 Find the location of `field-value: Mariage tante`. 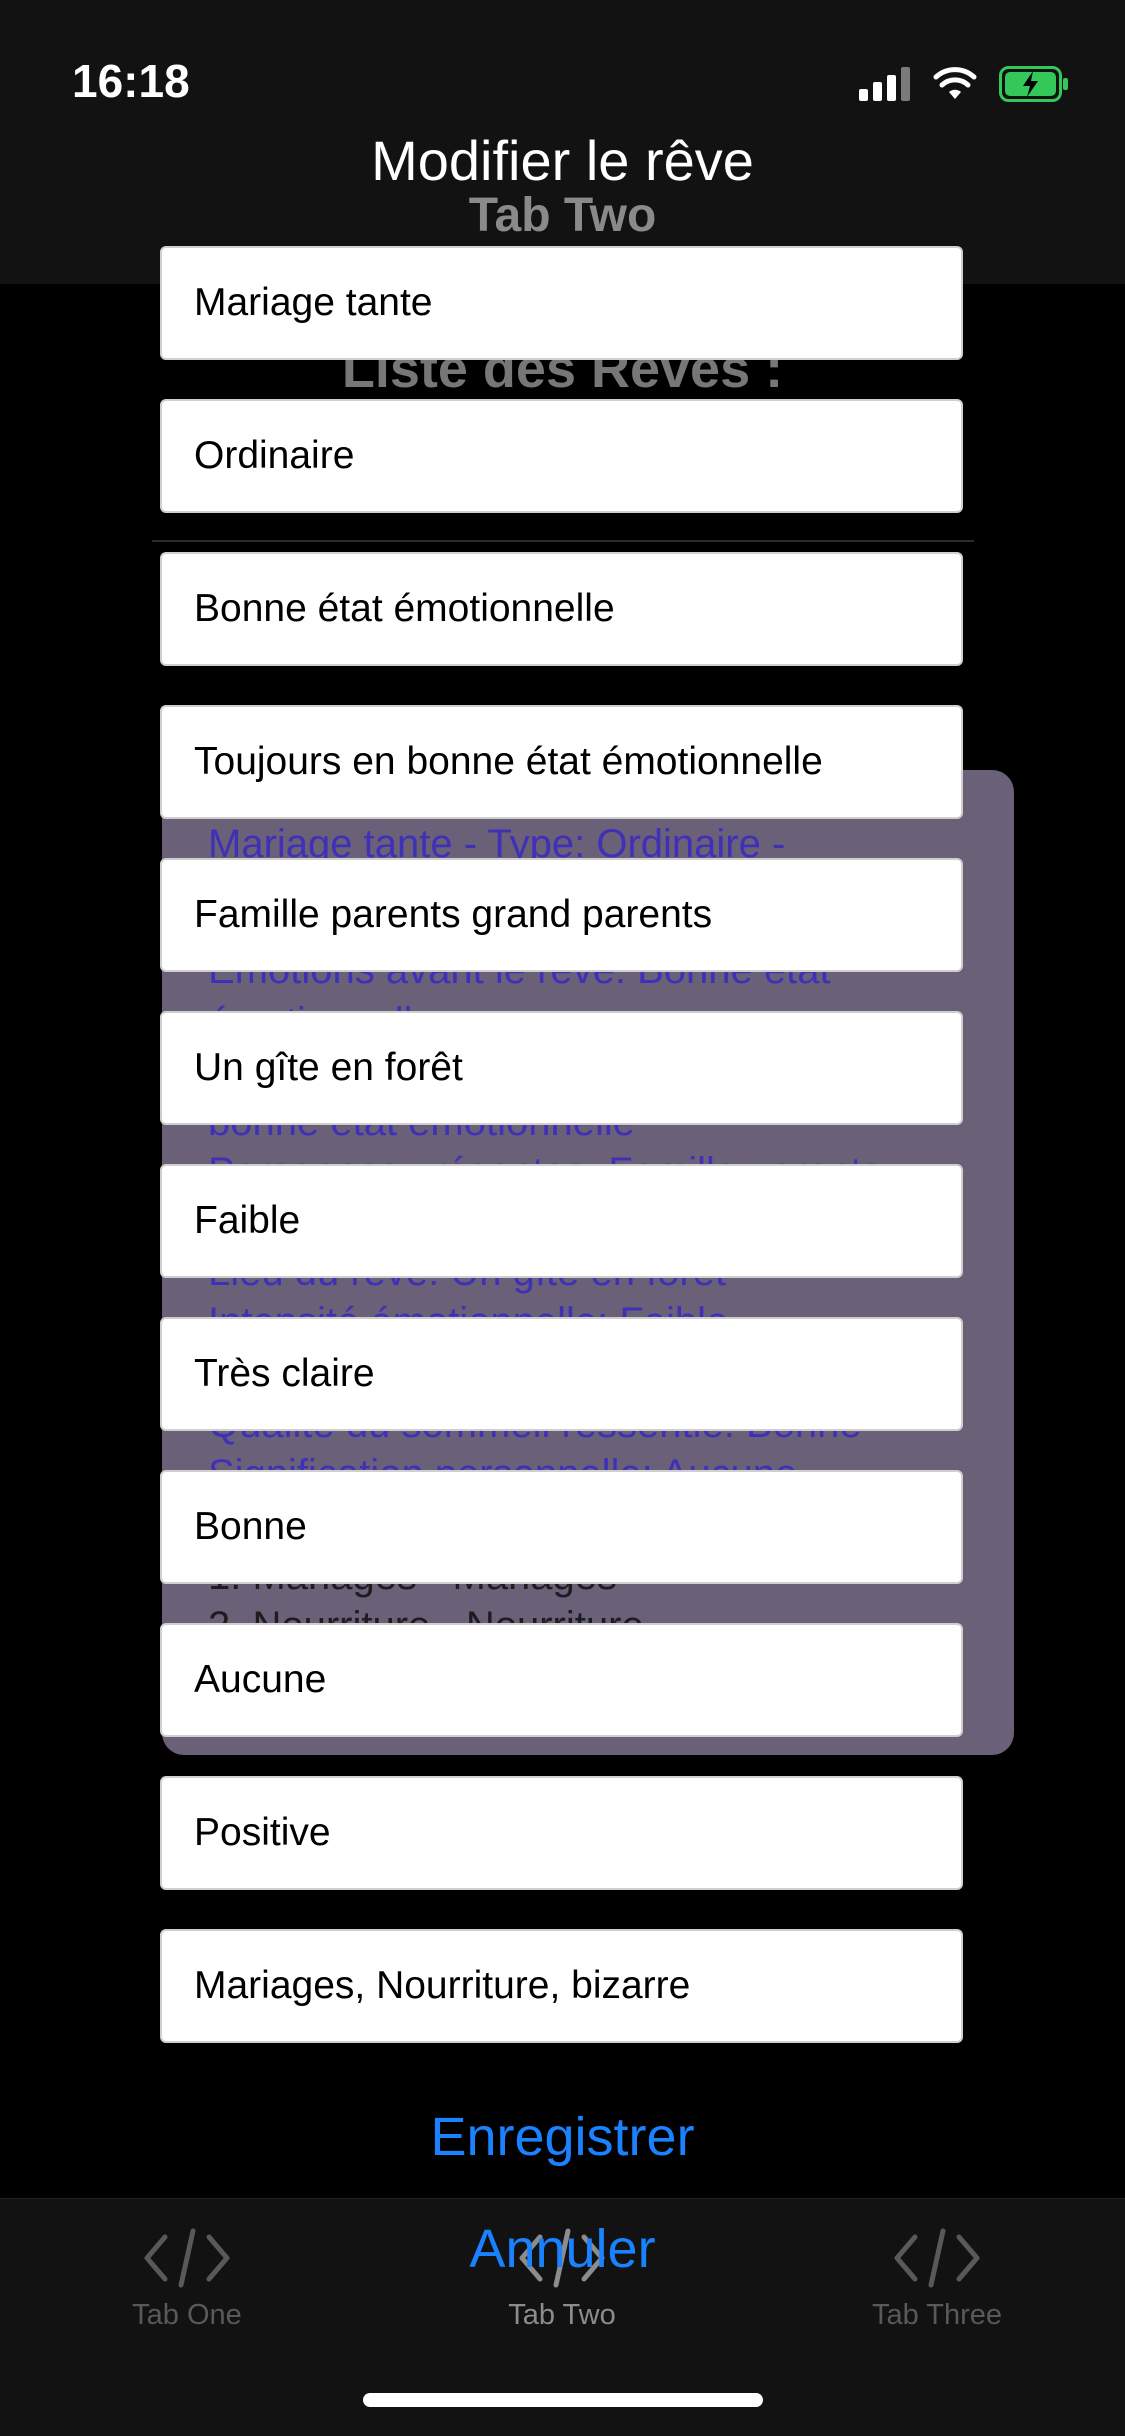

field-value: Mariage tante is located at coordinates (313, 302).